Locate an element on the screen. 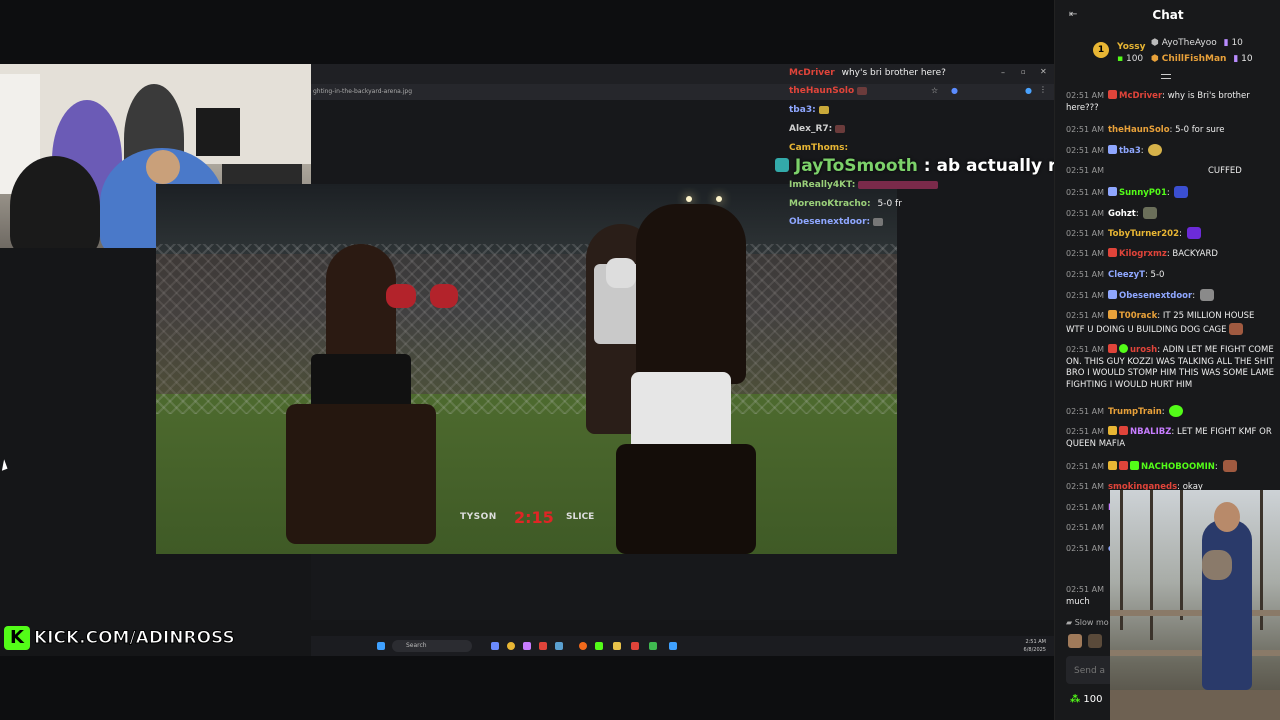 The image size is (1280, 720). webcam-deck-rail is located at coordinates (1195, 653).